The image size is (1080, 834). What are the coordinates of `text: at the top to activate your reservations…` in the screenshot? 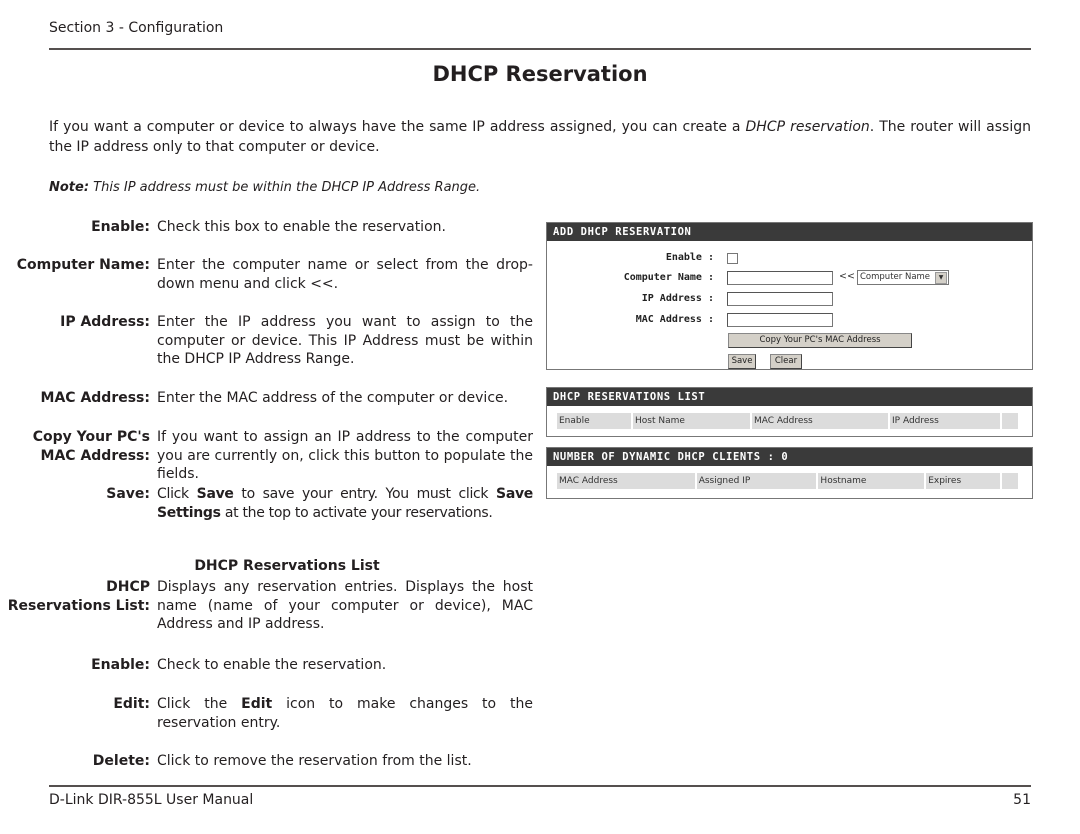 It's located at (356, 512).